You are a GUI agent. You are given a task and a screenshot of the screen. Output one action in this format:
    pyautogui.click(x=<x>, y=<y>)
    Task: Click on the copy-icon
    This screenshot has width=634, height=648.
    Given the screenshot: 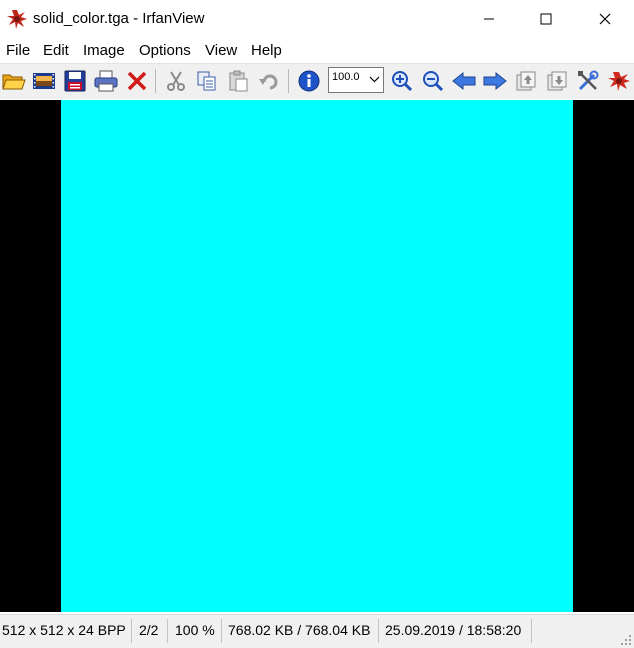 What is the action you would take?
    pyautogui.click(x=206, y=81)
    